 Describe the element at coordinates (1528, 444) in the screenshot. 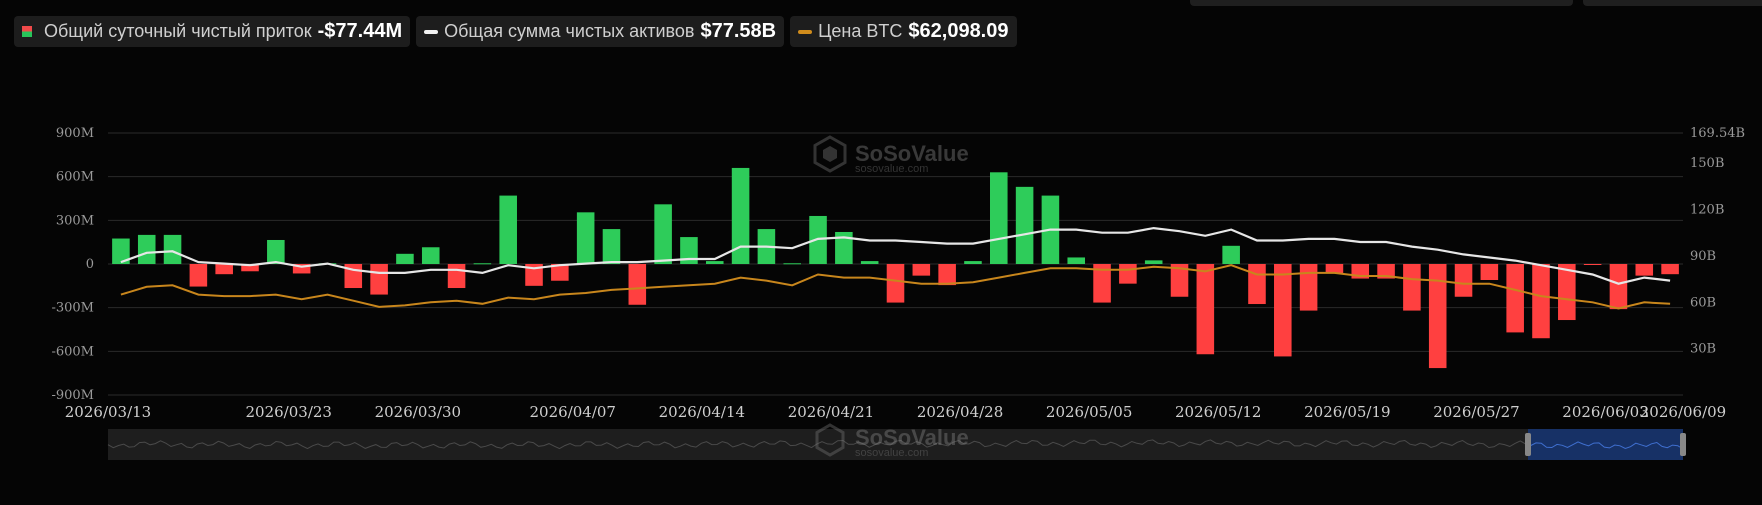

I see `navigator-left-handle` at that location.